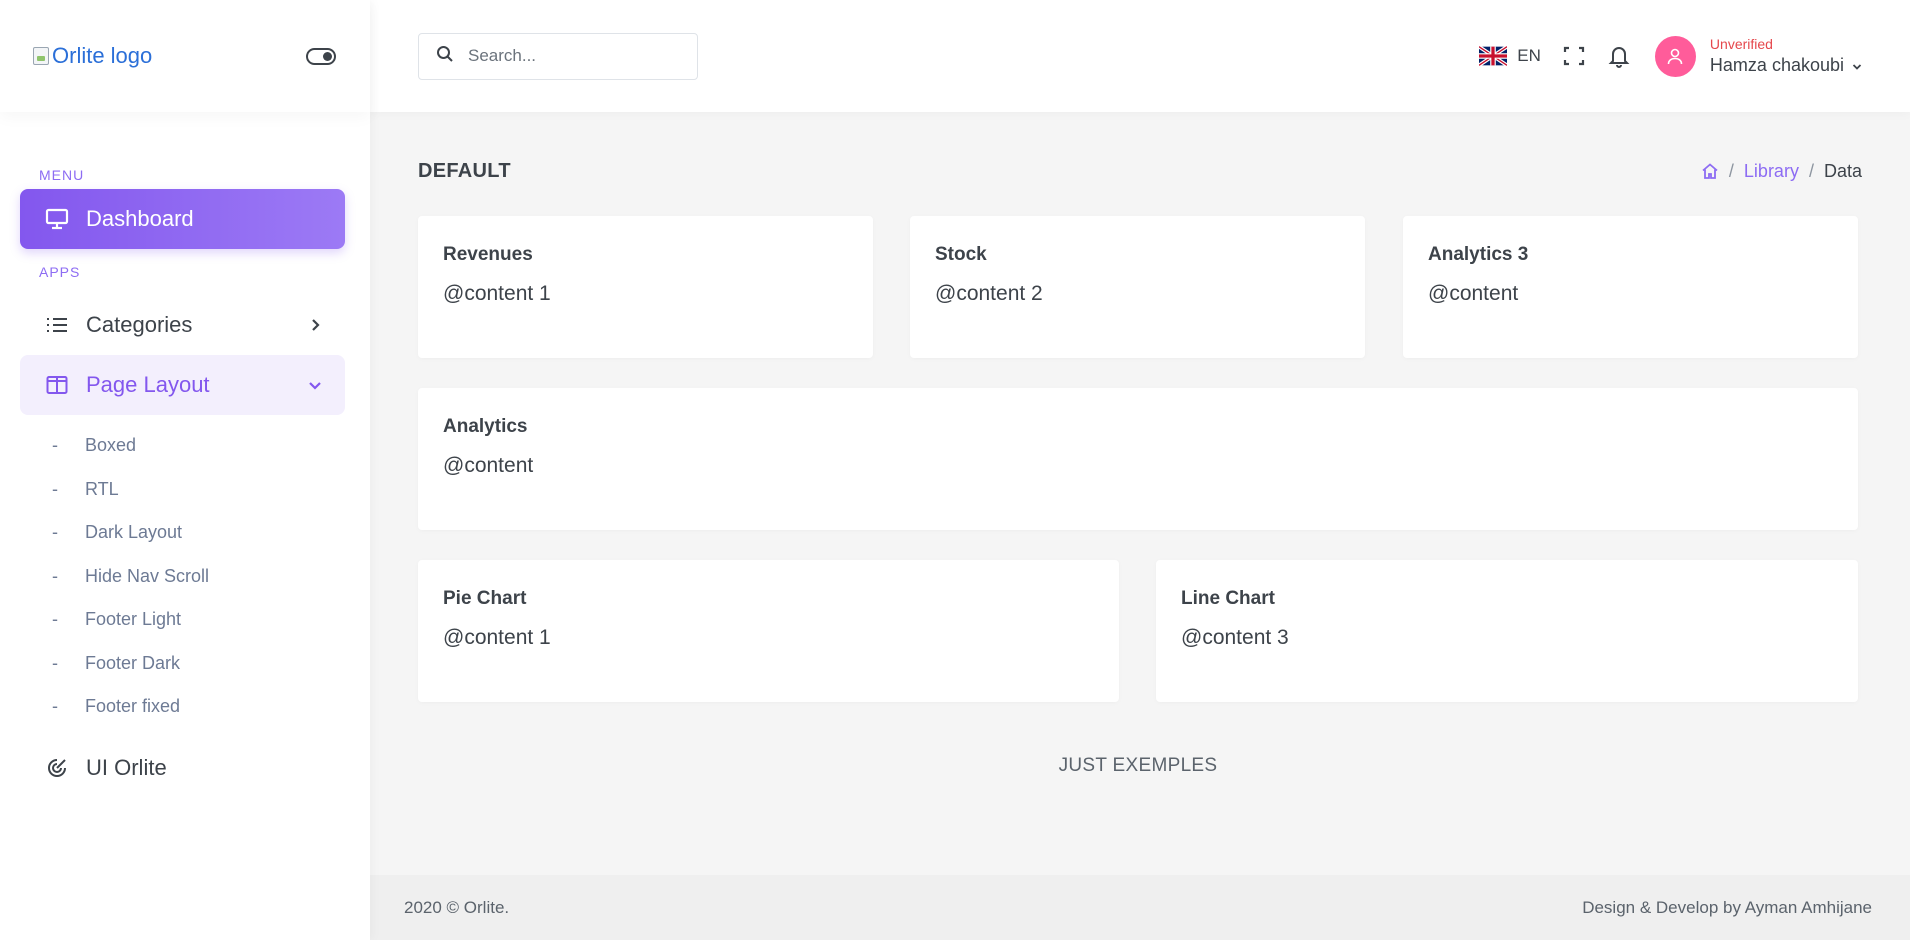  I want to click on card-stock: Stock @content 2, so click(1137, 287).